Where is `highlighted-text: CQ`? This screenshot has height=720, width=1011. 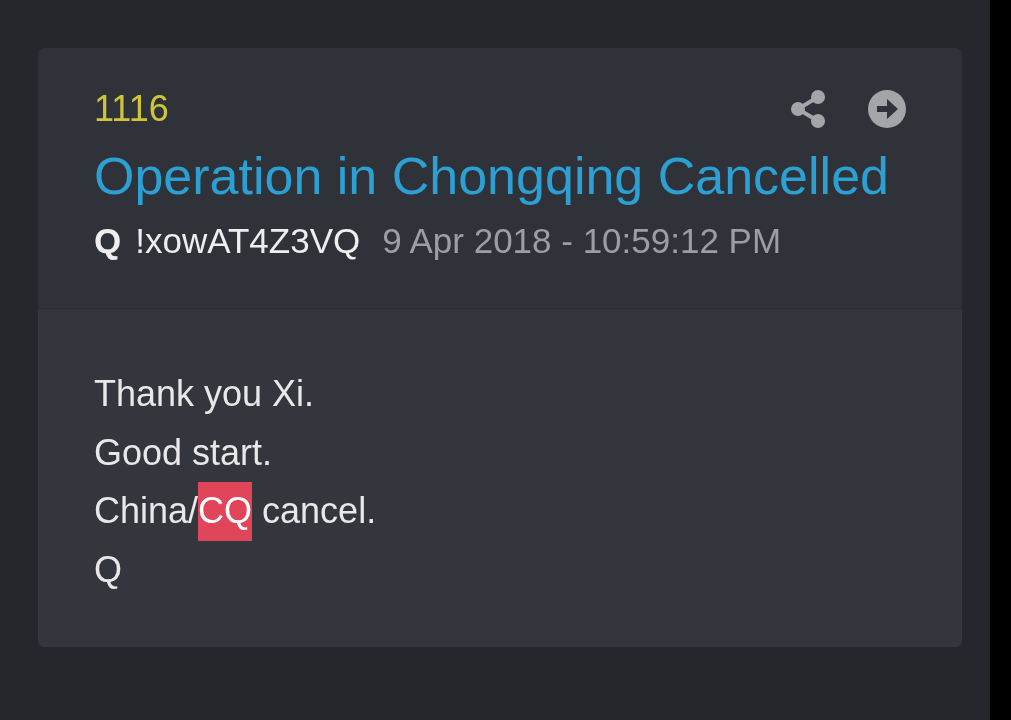 highlighted-text: CQ is located at coordinates (225, 511).